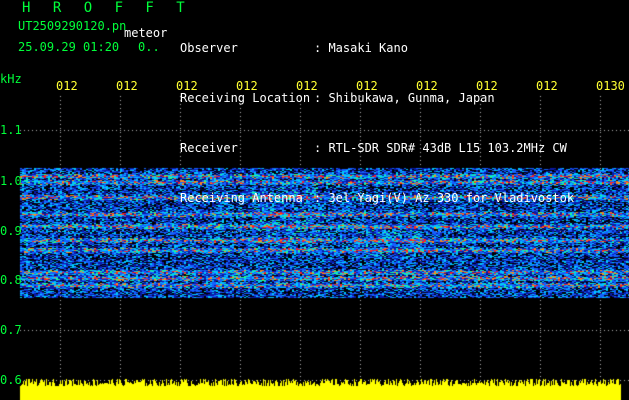 This screenshot has height=400, width=629. What do you see at coordinates (11, 380) in the screenshot?
I see `frequency-tick: 0.6` at bounding box center [11, 380].